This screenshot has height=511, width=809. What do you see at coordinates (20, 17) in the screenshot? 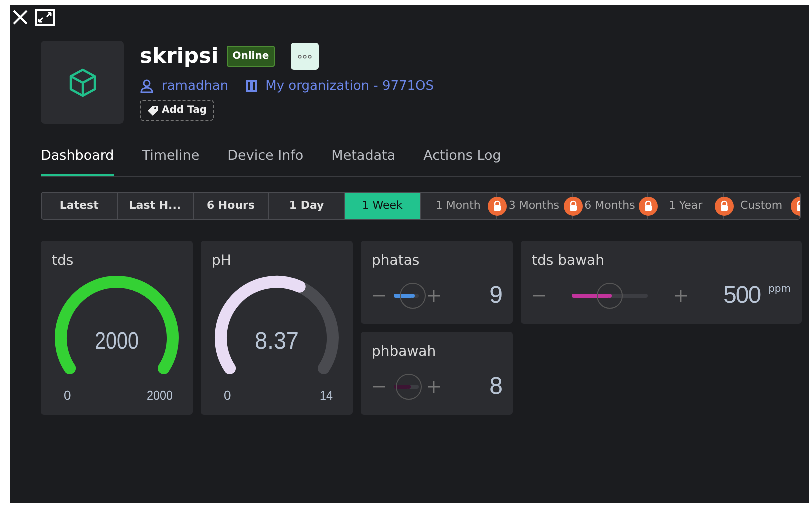
I see `close-icon` at bounding box center [20, 17].